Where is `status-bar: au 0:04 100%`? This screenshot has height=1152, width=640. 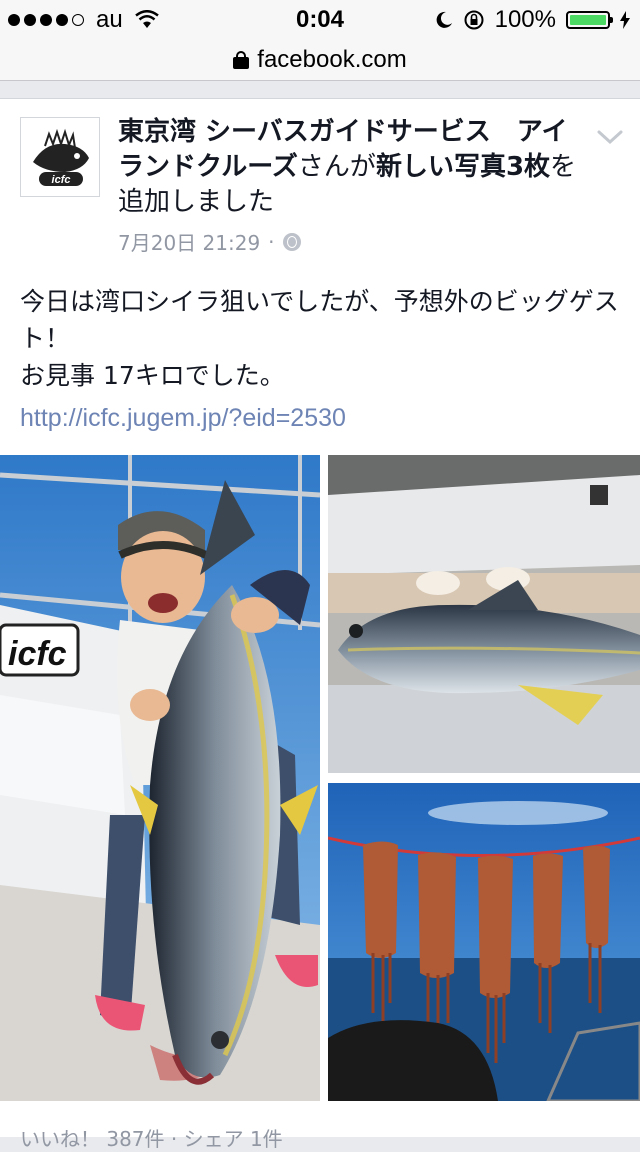
status-bar: au 0:04 100% is located at coordinates (320, 20).